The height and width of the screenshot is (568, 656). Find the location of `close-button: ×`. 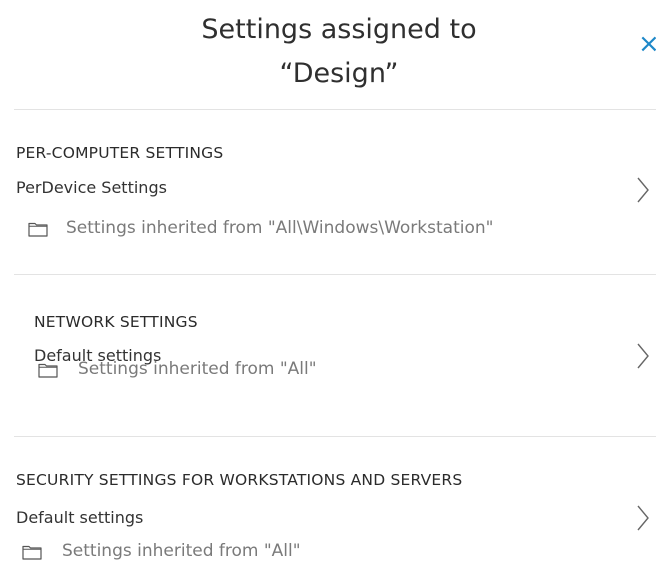

close-button: × is located at coordinates (647, 44).